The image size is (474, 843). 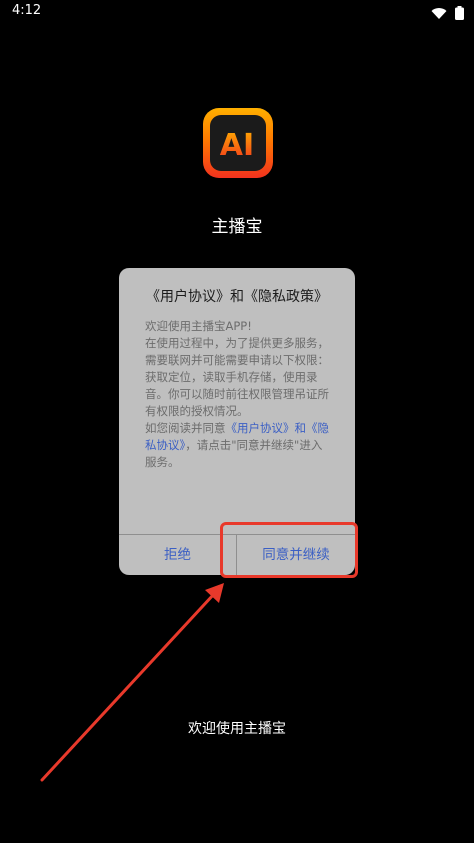 I want to click on dialog-greeting: 欢迎使用主播宝APP!, so click(x=198, y=326).